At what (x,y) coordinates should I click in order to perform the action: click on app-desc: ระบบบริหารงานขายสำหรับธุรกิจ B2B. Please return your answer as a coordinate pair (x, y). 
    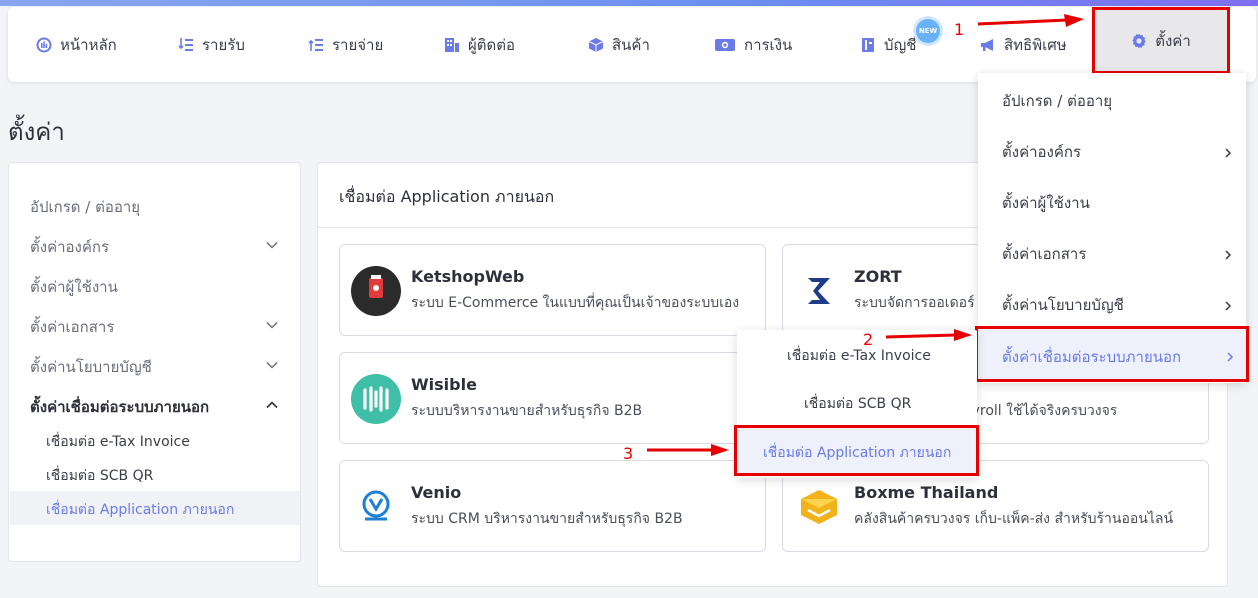
    Looking at the image, I should click on (527, 411).